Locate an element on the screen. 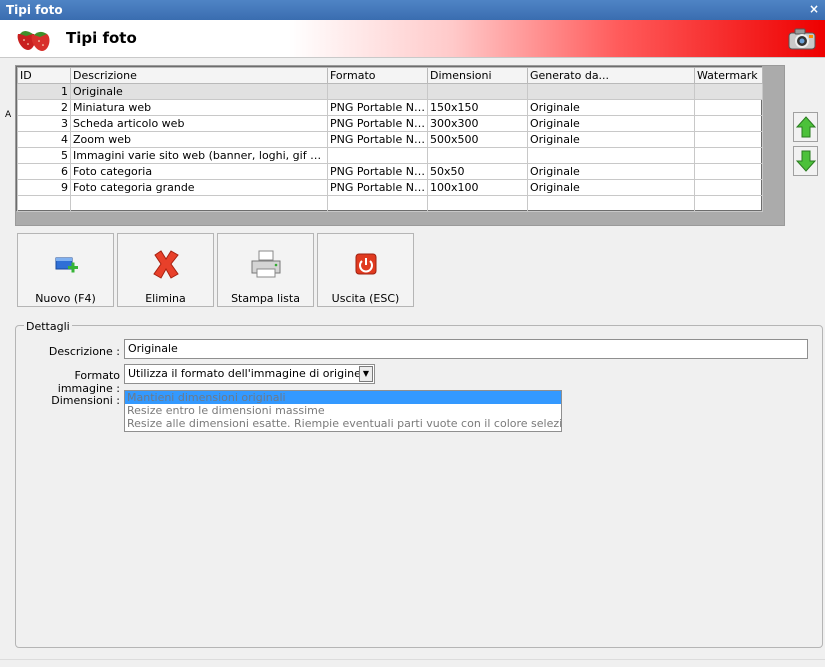 The width and height of the screenshot is (825, 667). exit-button: Uscita (ESC) is located at coordinates (365, 270).